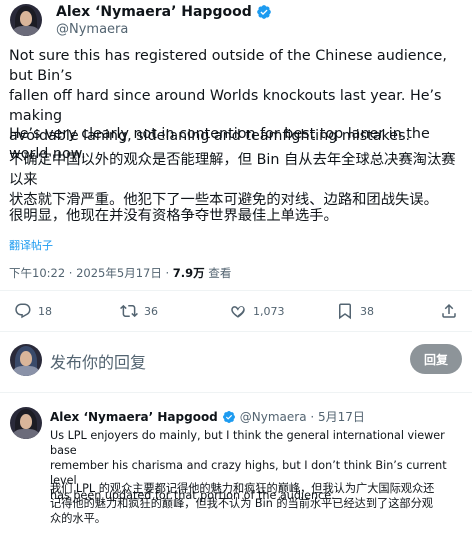 This screenshot has height=534, width=472. Describe the element at coordinates (139, 311) in the screenshot. I see `retweet-action: 36` at that location.